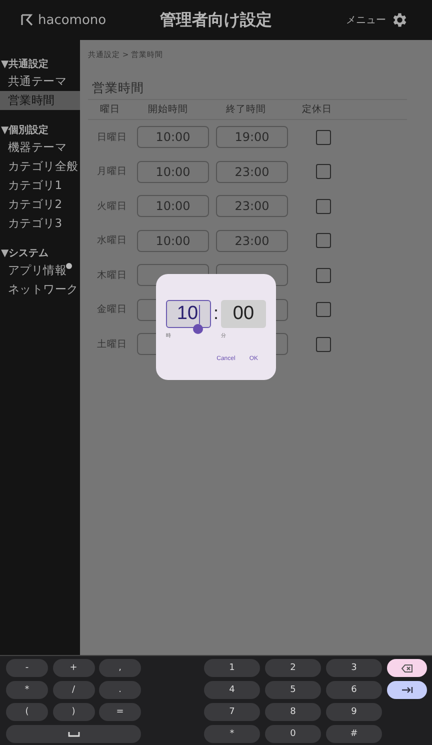 This screenshot has width=432, height=745. What do you see at coordinates (40, 204) in the screenshot?
I see `sidebar-item: カテゴリ2` at bounding box center [40, 204].